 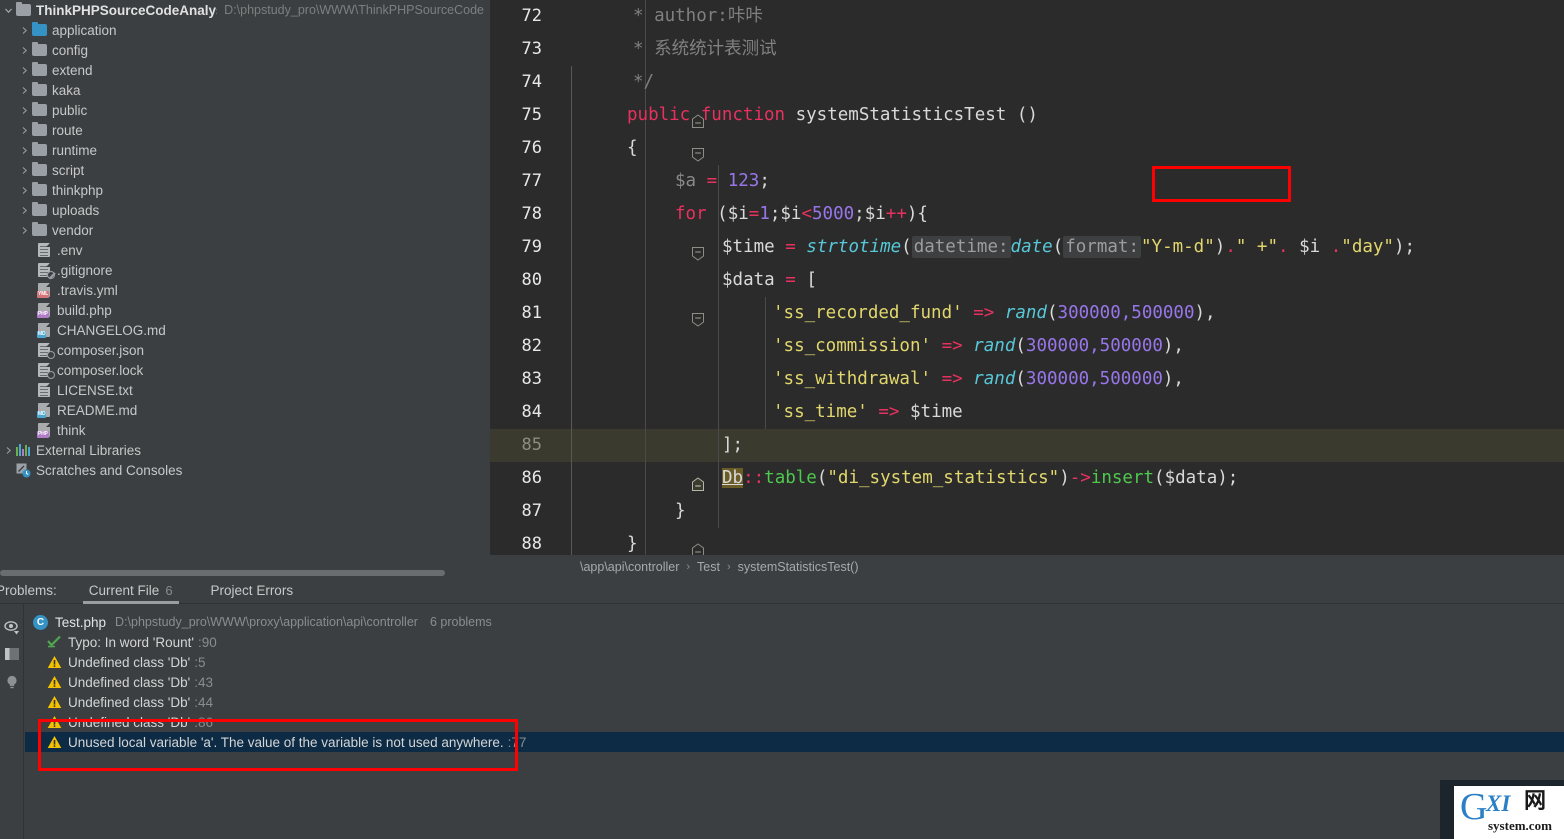 What do you see at coordinates (1228, 478) in the screenshot?
I see `code-token-text: );` at bounding box center [1228, 478].